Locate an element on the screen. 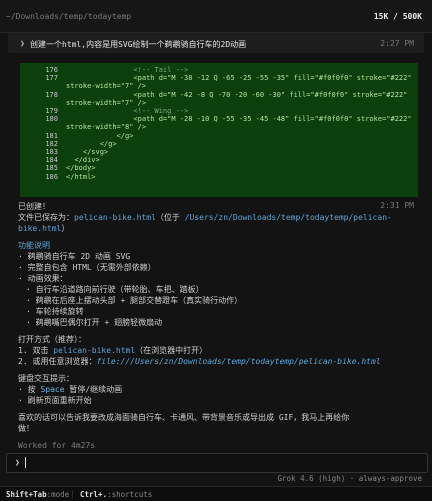 This screenshot has height=501, width=432. model-sep: · is located at coordinates (352, 478).